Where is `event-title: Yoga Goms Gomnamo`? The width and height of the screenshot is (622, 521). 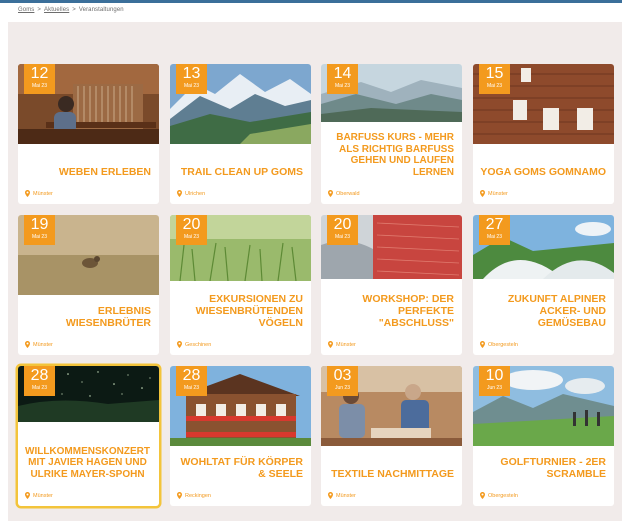 event-title: Yoga Goms Gomnamo is located at coordinates (542, 172).